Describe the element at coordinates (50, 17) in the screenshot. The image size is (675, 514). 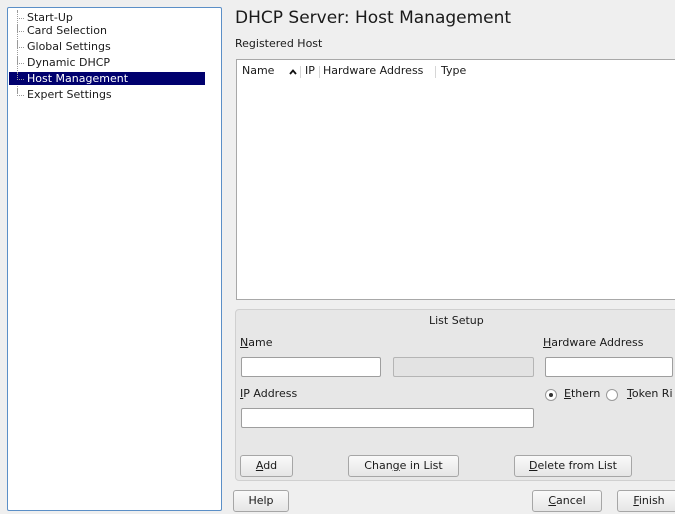
I see `tree-item-label: Start-Up` at that location.